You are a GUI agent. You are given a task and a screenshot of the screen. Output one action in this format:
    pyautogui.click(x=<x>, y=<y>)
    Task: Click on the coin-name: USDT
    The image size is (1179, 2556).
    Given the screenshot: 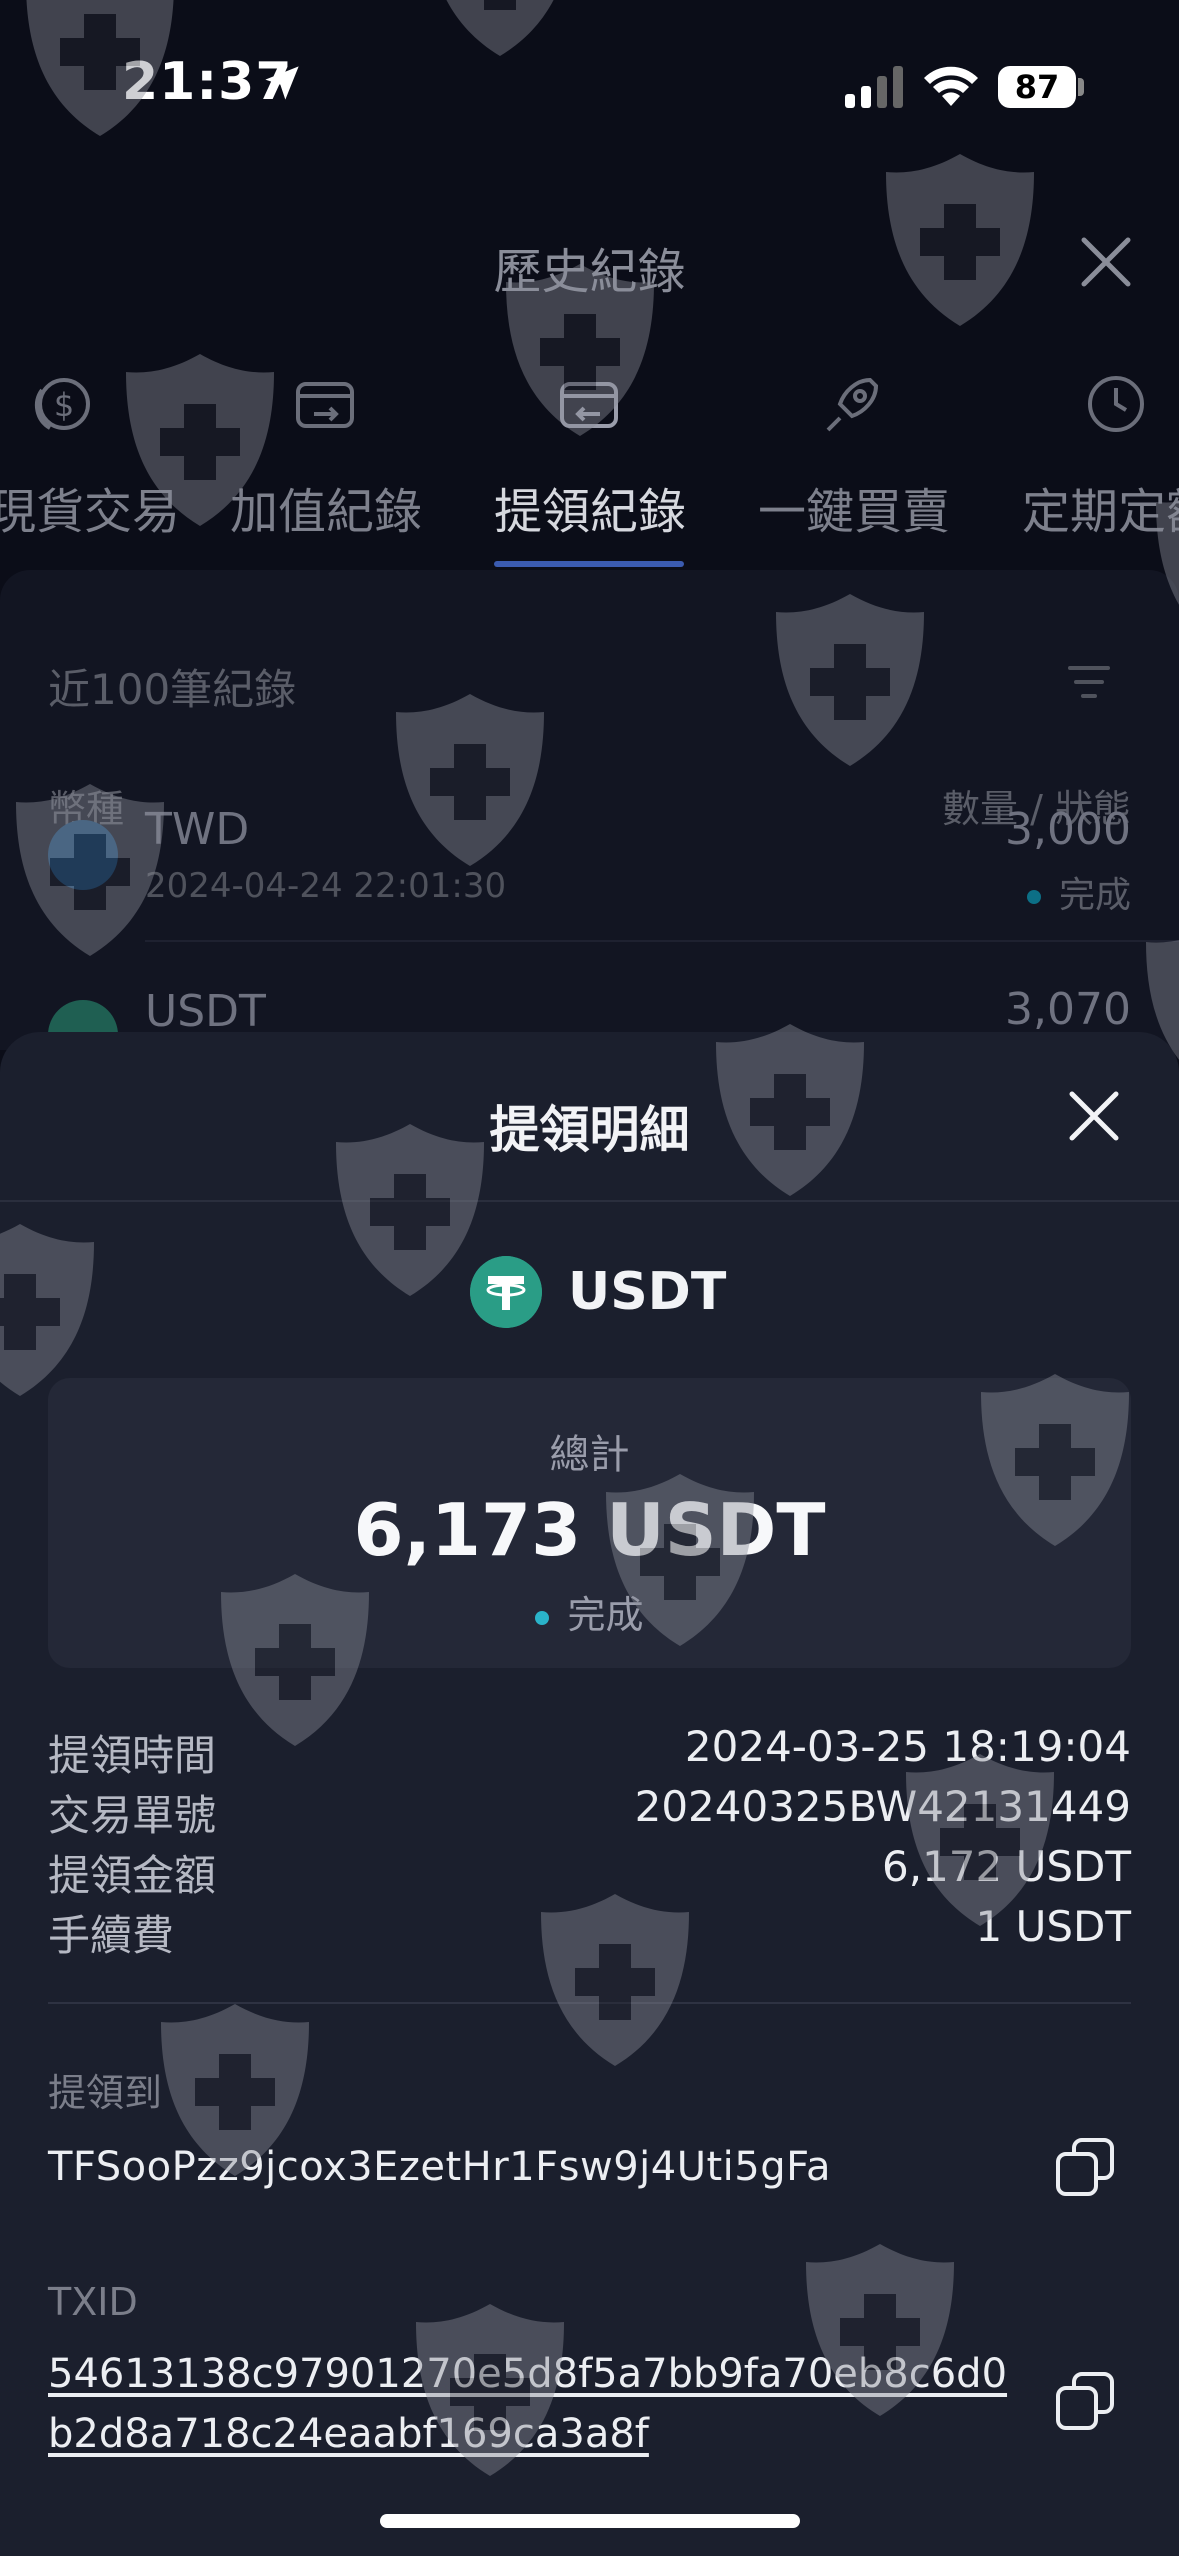 What is the action you would take?
    pyautogui.click(x=647, y=1292)
    